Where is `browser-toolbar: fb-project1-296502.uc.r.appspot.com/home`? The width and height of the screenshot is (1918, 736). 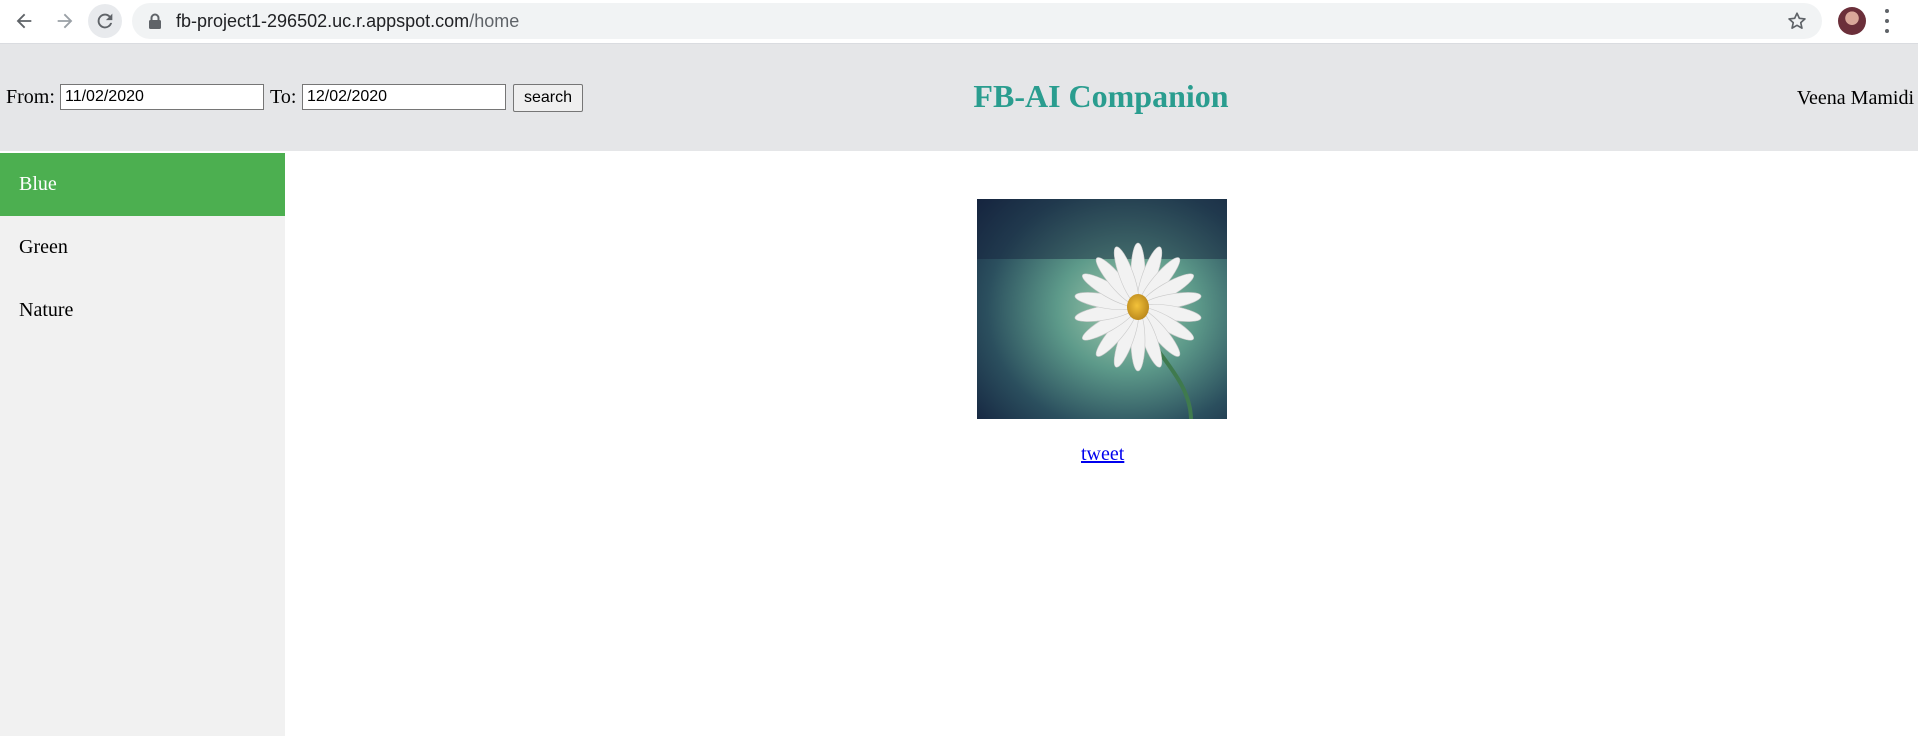
browser-toolbar: fb-project1-296502.uc.r.appspot.com/home is located at coordinates (959, 22).